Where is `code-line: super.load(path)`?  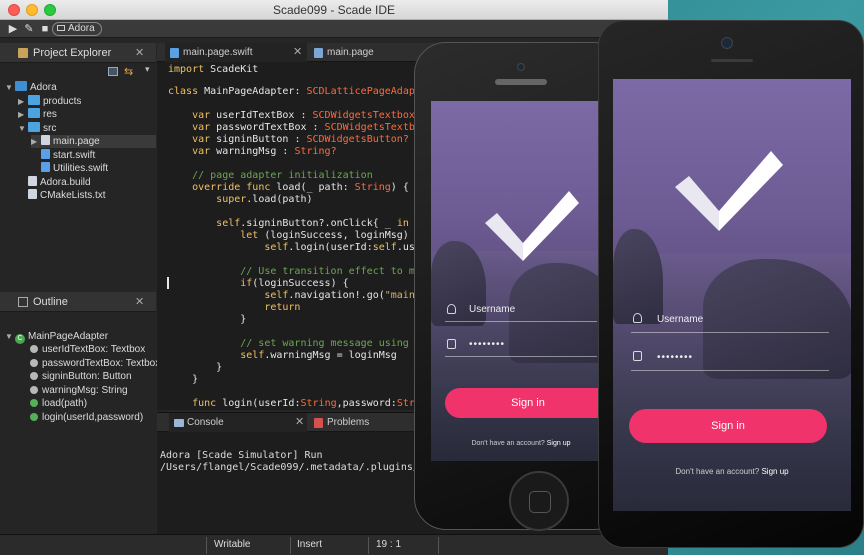 code-line: super.load(path) is located at coordinates (264, 199).